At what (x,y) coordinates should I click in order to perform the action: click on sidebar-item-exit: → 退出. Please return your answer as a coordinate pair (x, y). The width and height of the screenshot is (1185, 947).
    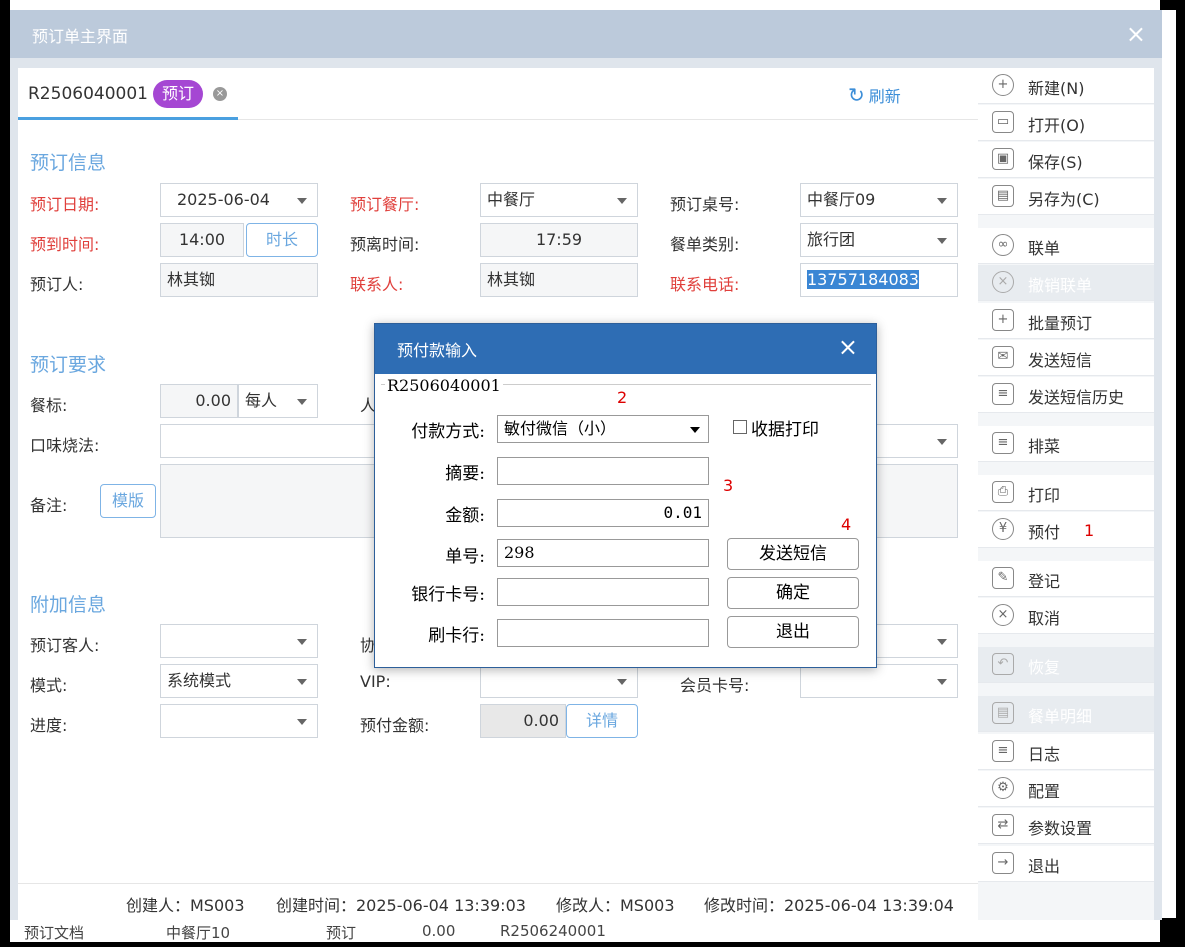
    Looking at the image, I should click on (1066, 864).